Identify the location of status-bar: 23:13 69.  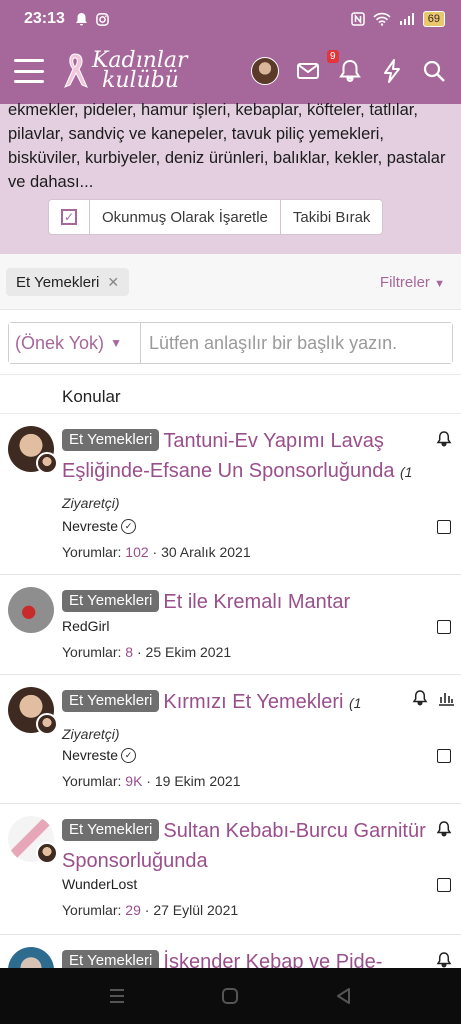
(230, 19).